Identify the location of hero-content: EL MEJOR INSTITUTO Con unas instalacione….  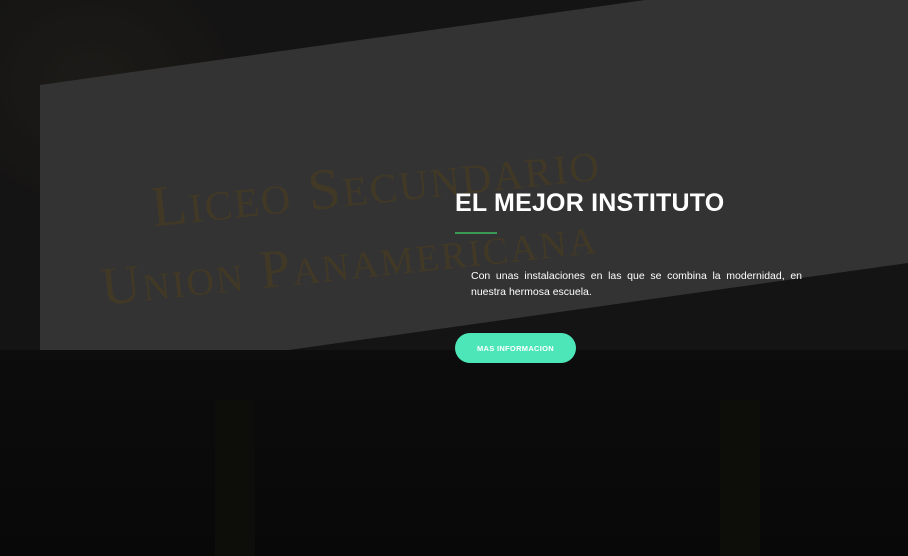
(630, 243).